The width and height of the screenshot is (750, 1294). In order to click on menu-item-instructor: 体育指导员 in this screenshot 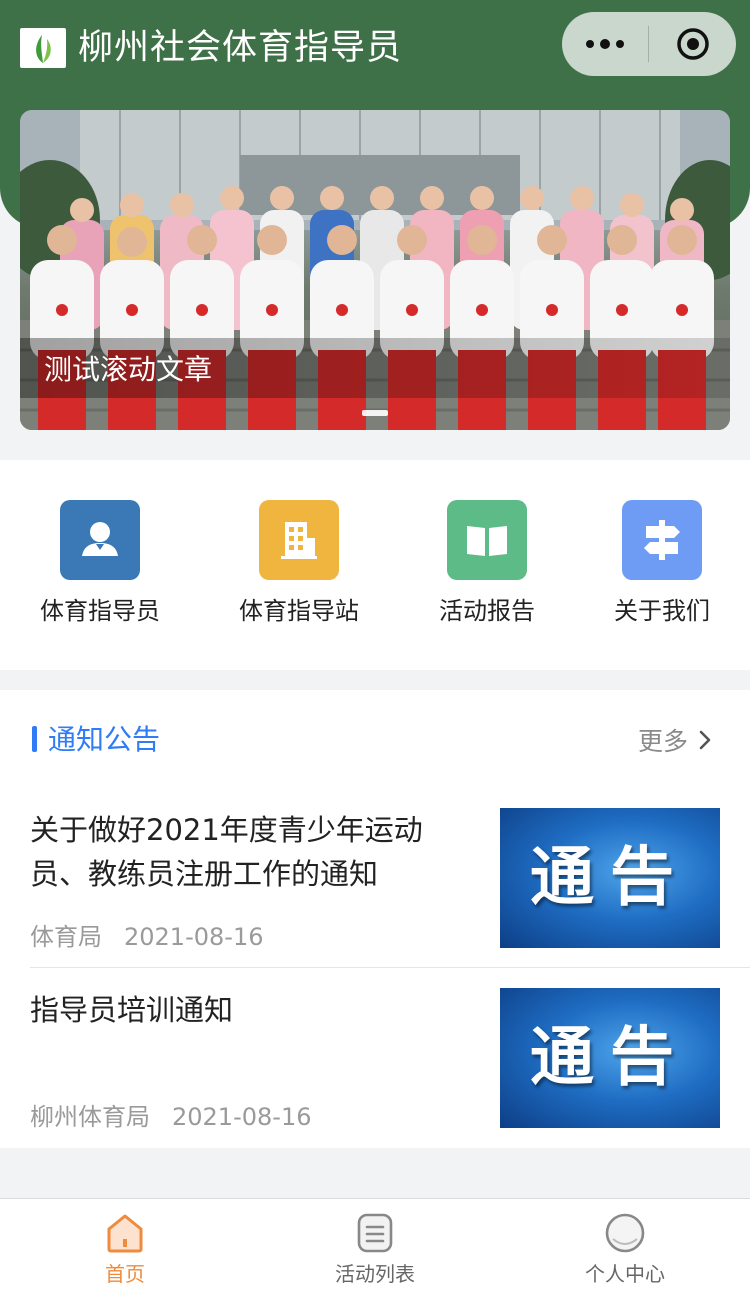, I will do `click(100, 570)`.